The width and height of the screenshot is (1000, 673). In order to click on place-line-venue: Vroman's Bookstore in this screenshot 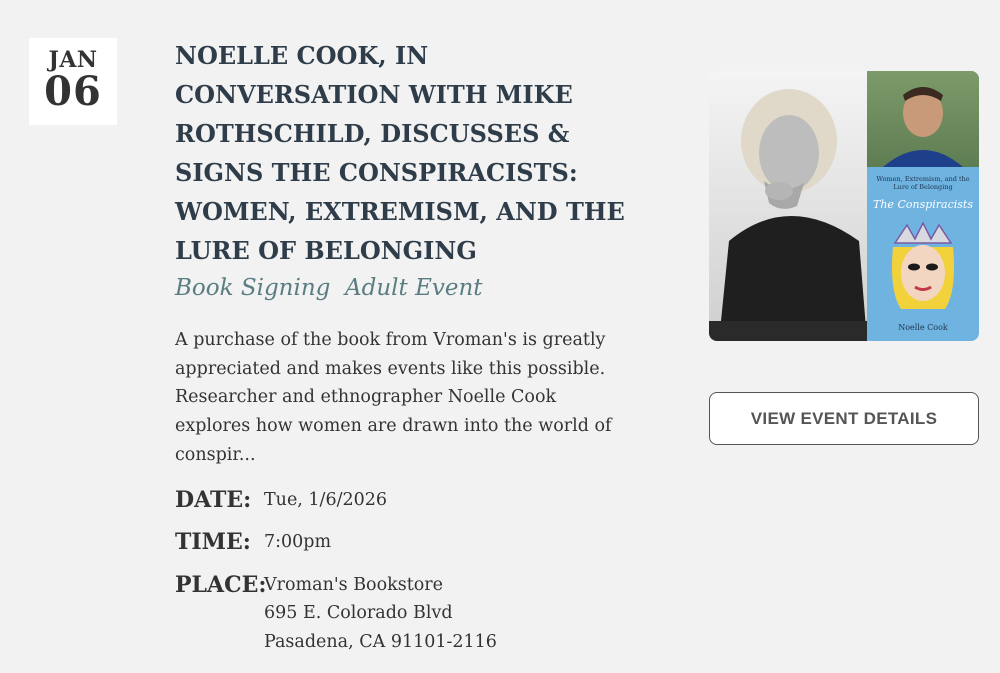, I will do `click(353, 584)`.